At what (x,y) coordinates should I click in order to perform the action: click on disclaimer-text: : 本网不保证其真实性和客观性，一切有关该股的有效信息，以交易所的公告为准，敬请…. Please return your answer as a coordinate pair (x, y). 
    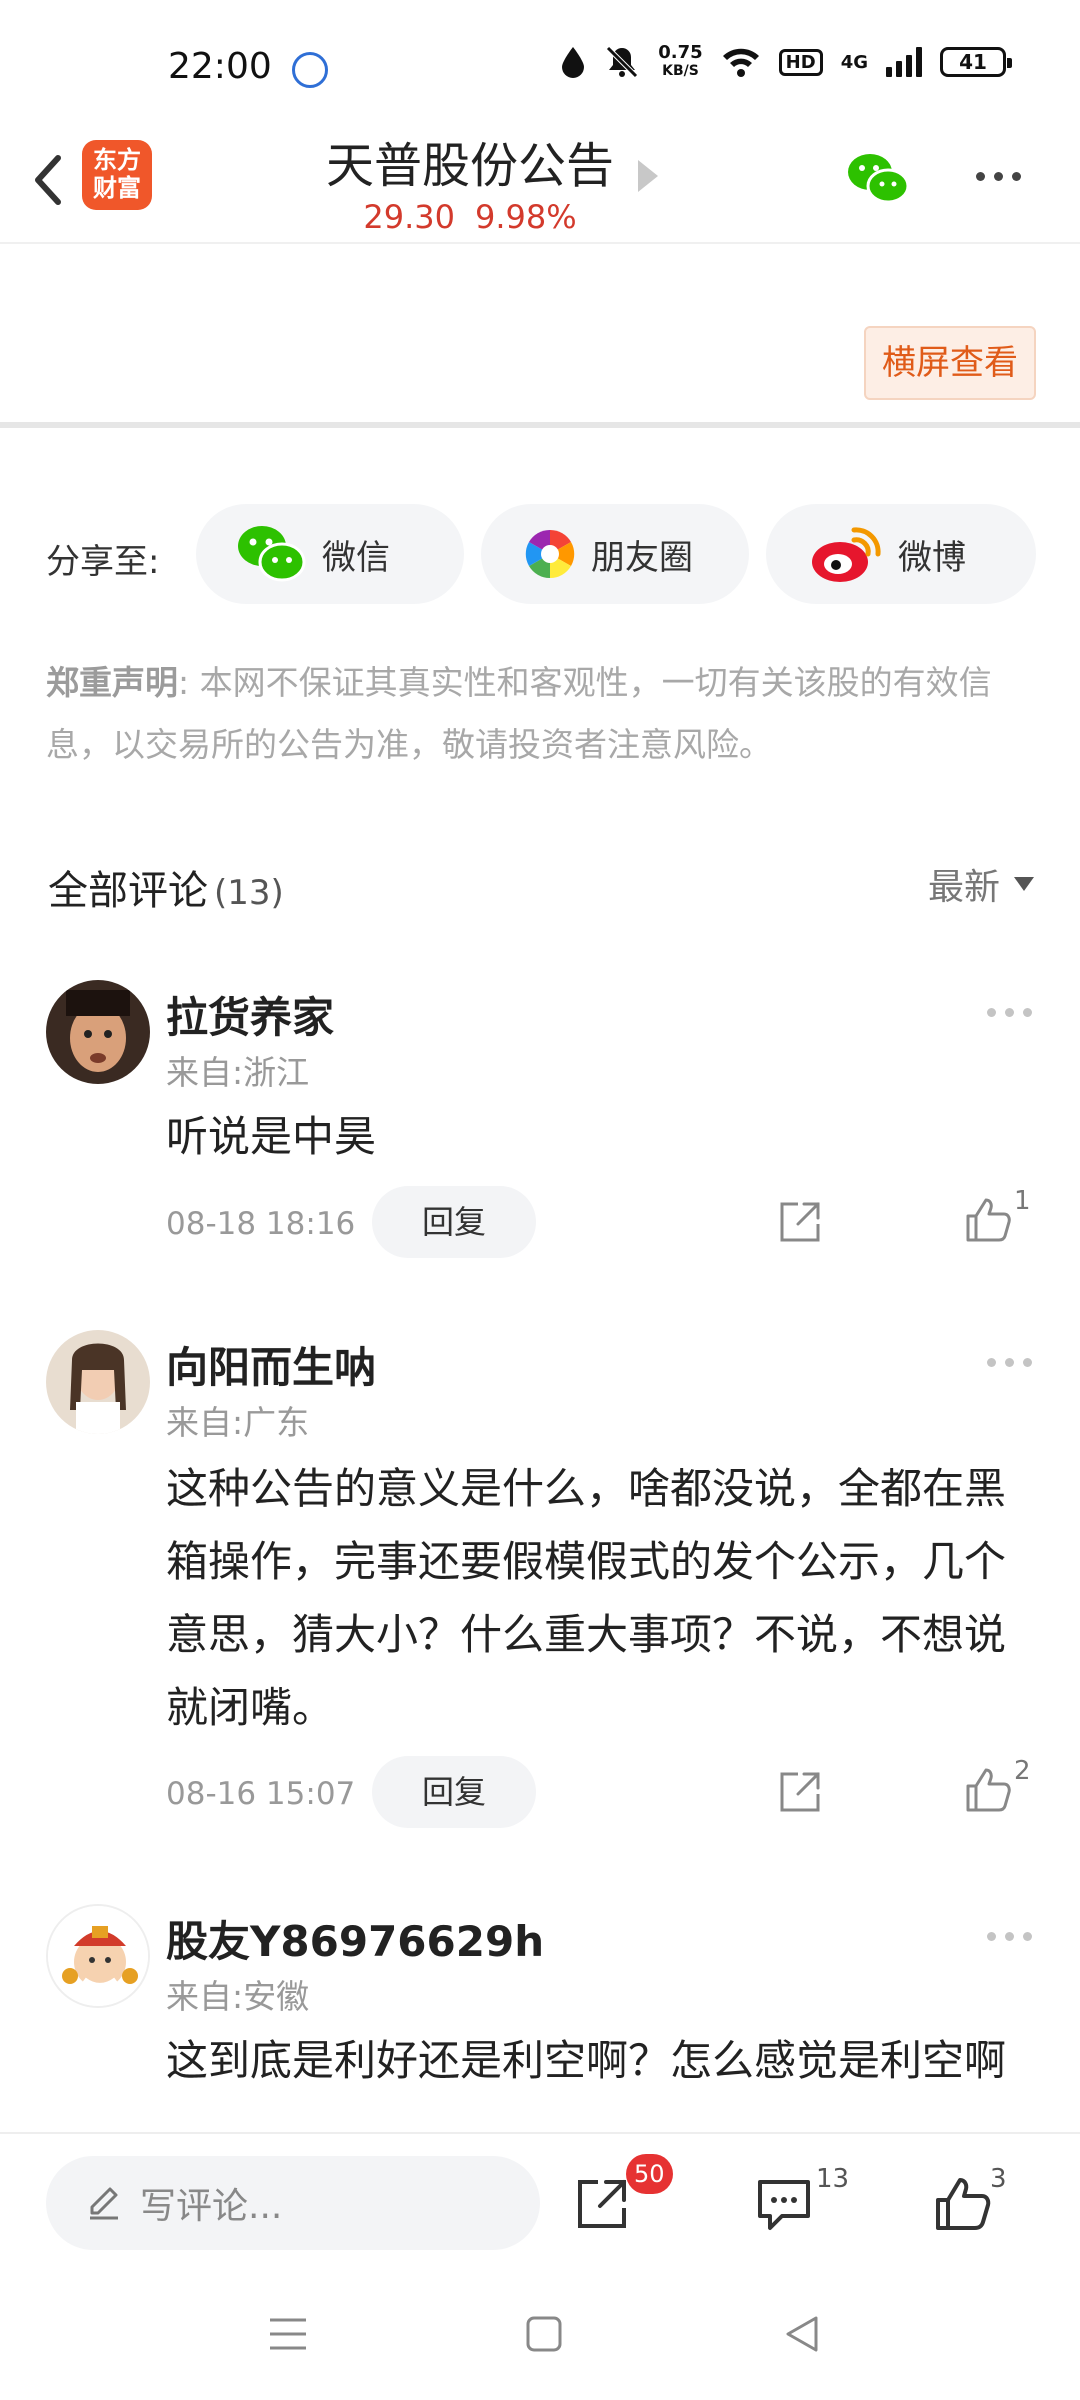
    Looking at the image, I should click on (519, 713).